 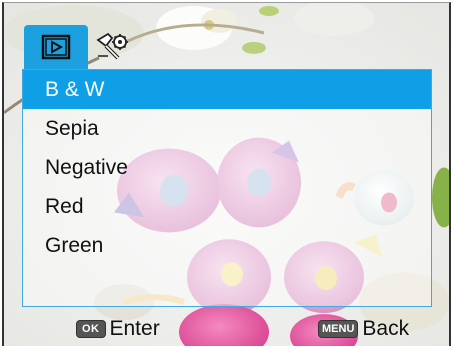 I want to click on tab-setup, so click(x=112, y=47).